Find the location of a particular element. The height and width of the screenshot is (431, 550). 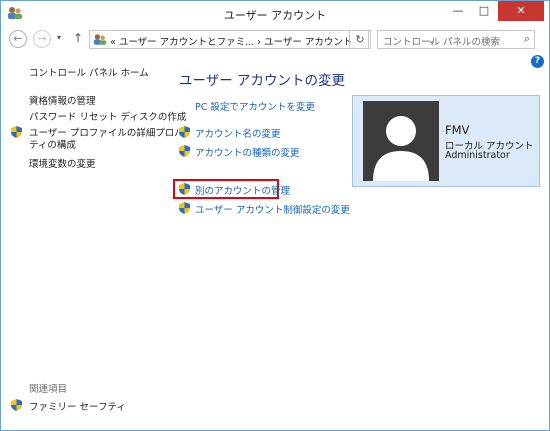

users-icon is located at coordinates (100, 39).